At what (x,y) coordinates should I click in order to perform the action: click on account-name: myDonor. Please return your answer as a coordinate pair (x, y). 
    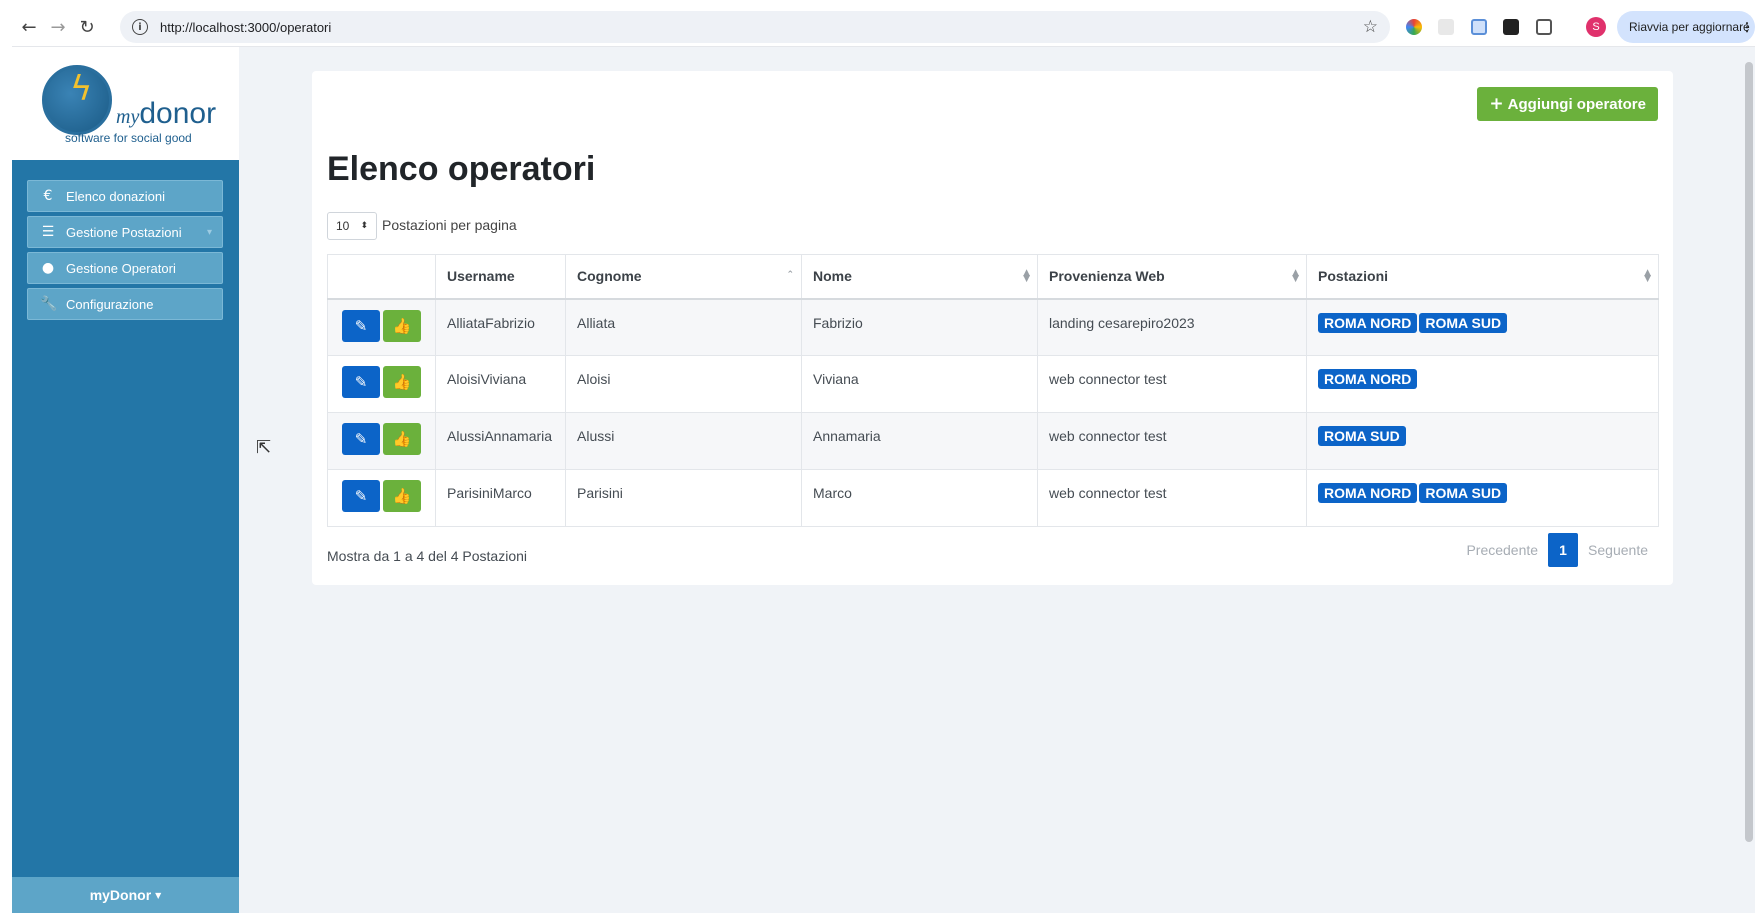
    Looking at the image, I should click on (120, 895).